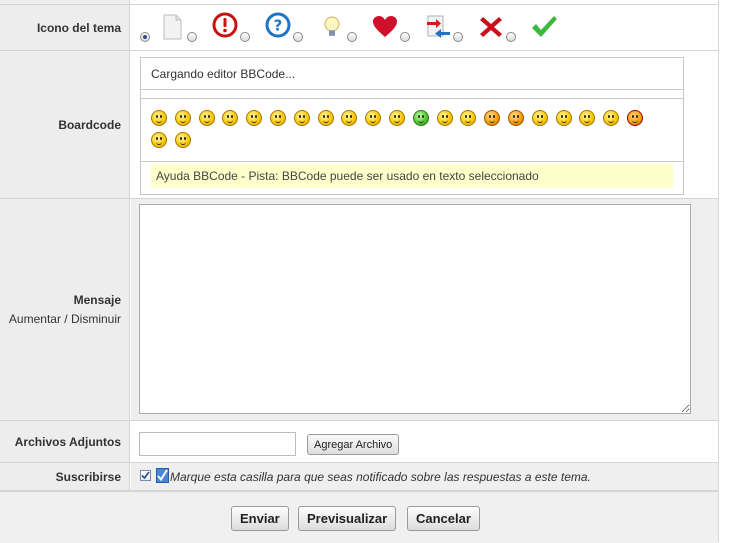  I want to click on attachment-file-input, so click(217, 444).